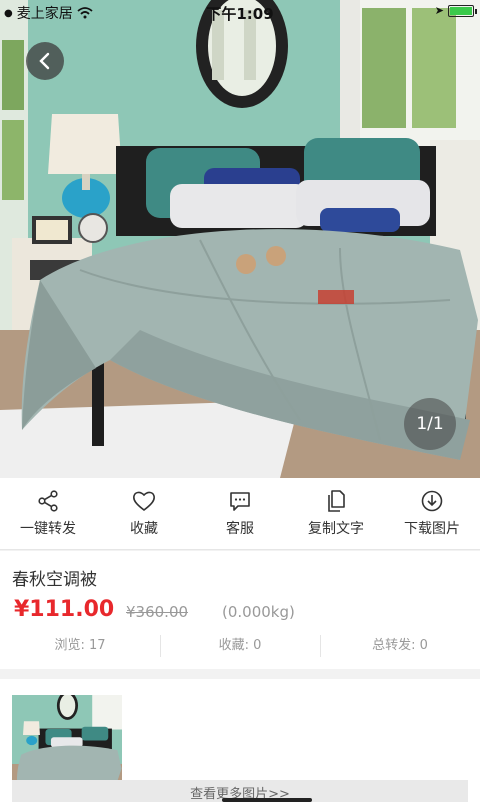 This screenshot has height=802, width=480. Describe the element at coordinates (432, 500) in the screenshot. I see `download-icon` at that location.